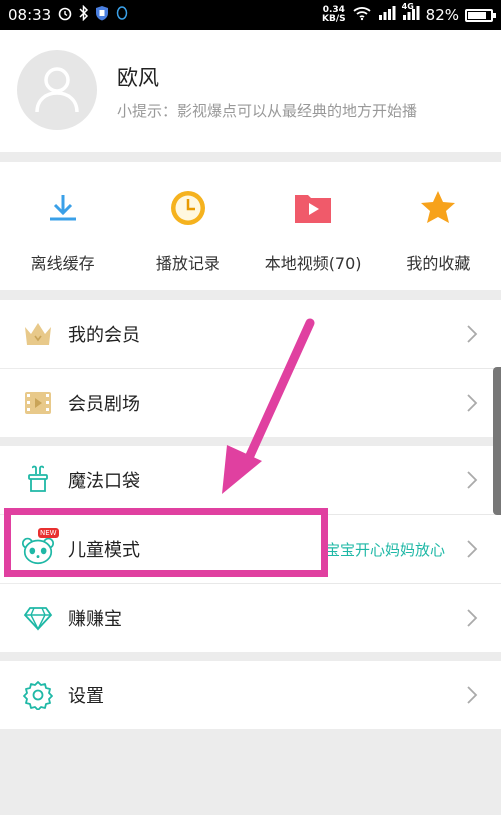  I want to click on scrollbar-thumb, so click(497, 441).